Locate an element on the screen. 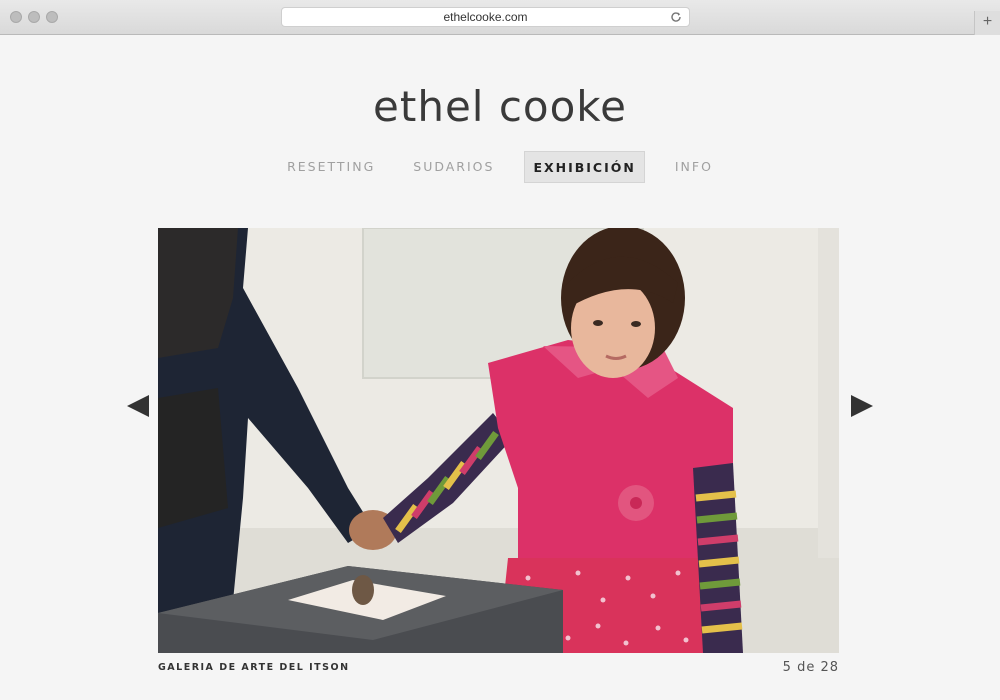  photo-counter: 5 de 28 is located at coordinates (810, 667).